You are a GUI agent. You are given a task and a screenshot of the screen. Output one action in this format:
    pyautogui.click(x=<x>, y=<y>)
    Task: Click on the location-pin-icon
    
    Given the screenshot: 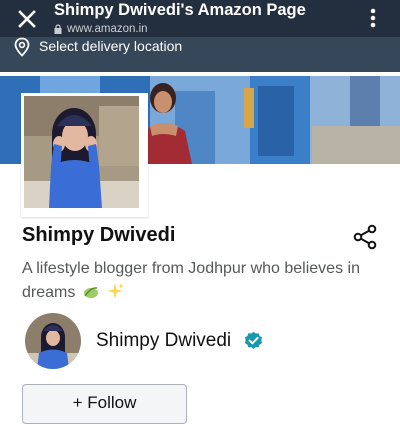 What is the action you would take?
    pyautogui.click(x=22, y=47)
    